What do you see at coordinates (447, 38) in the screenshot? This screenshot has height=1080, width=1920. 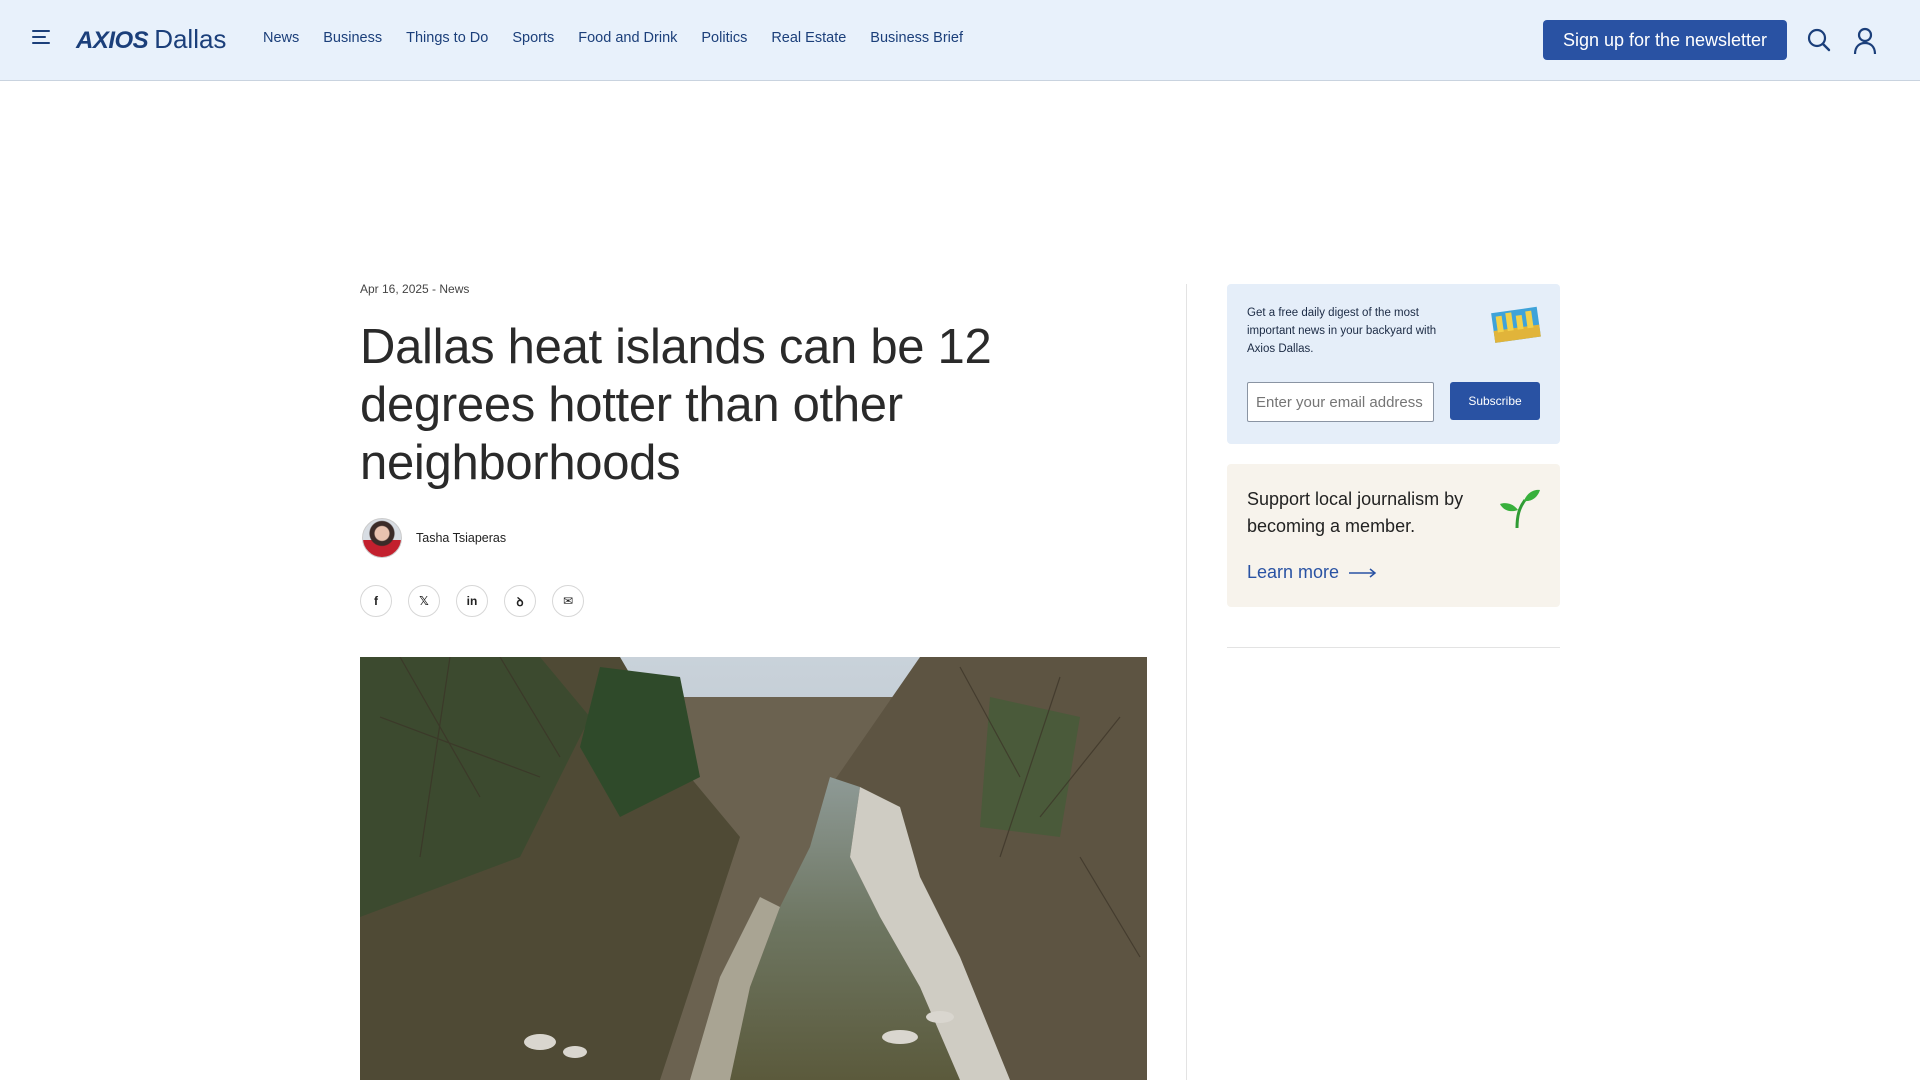 I see `nav-link-things-to-do: Things to Do` at bounding box center [447, 38].